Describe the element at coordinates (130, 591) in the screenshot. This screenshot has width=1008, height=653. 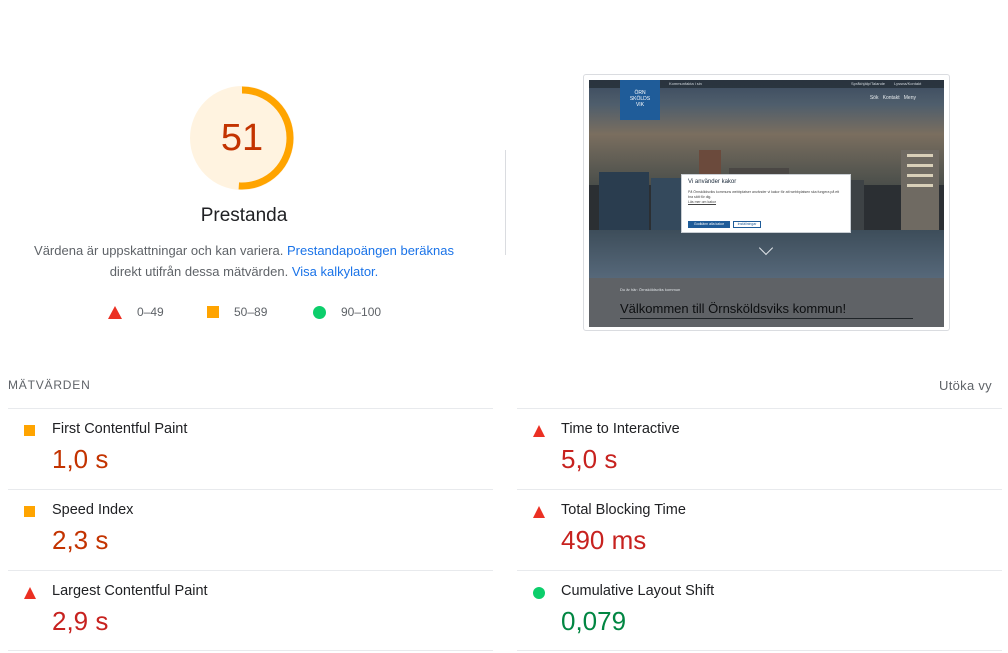
I see `metric-name: Largest Contentful Paint` at that location.